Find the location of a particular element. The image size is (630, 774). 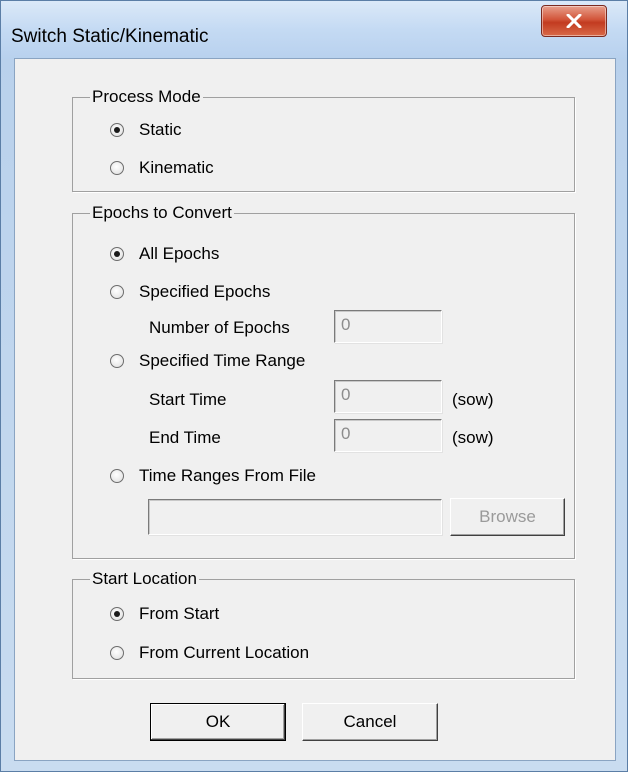

cancel-button: Cancel is located at coordinates (370, 722).